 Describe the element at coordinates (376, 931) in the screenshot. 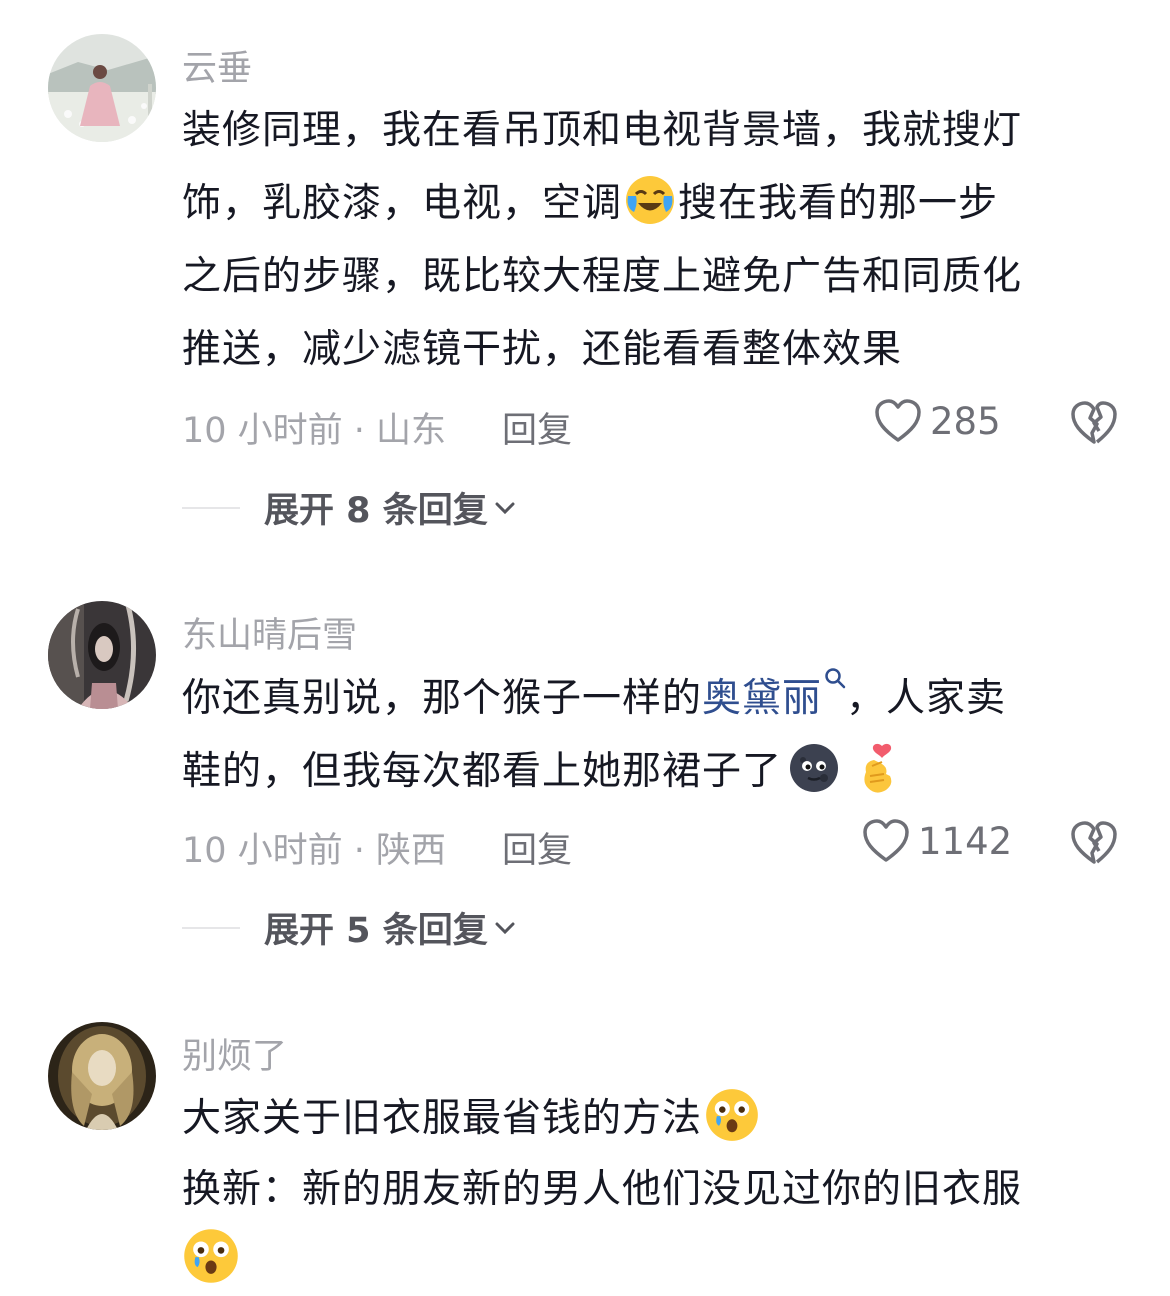

I see `expand-replies-label: 展开 5 条回复` at that location.